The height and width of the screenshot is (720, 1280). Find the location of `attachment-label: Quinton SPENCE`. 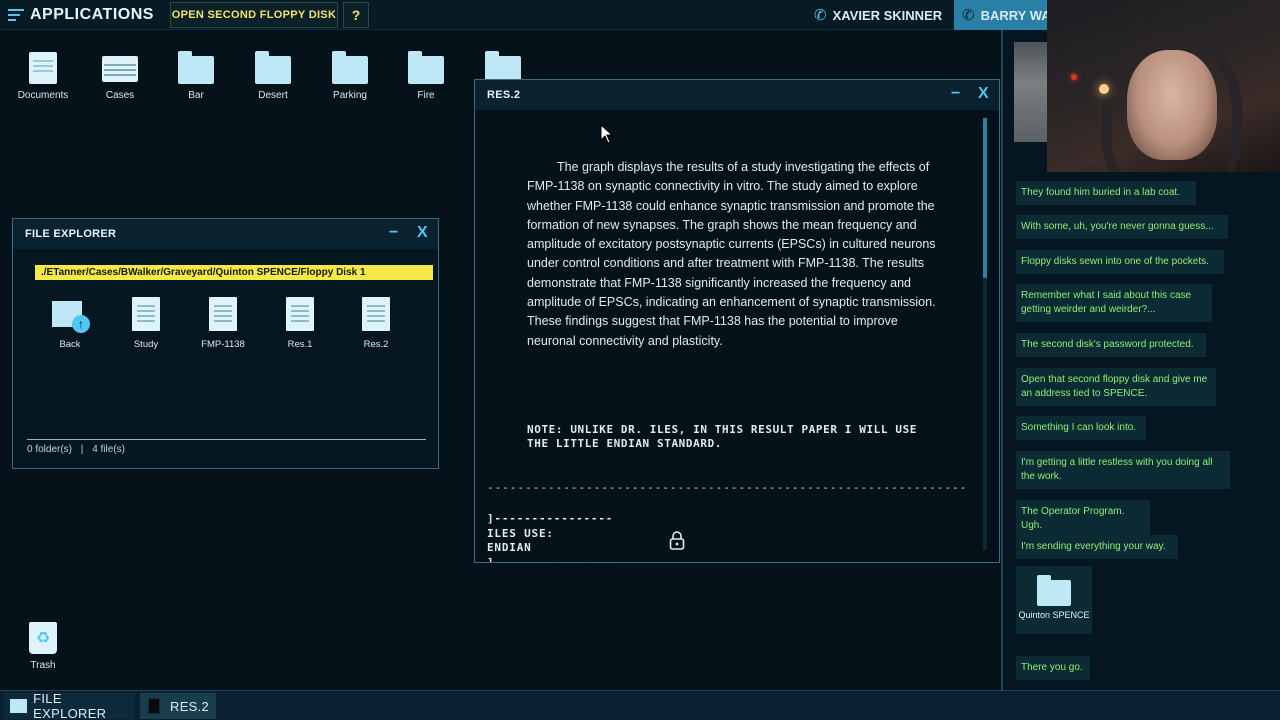

attachment-label: Quinton SPENCE is located at coordinates (1054, 615).